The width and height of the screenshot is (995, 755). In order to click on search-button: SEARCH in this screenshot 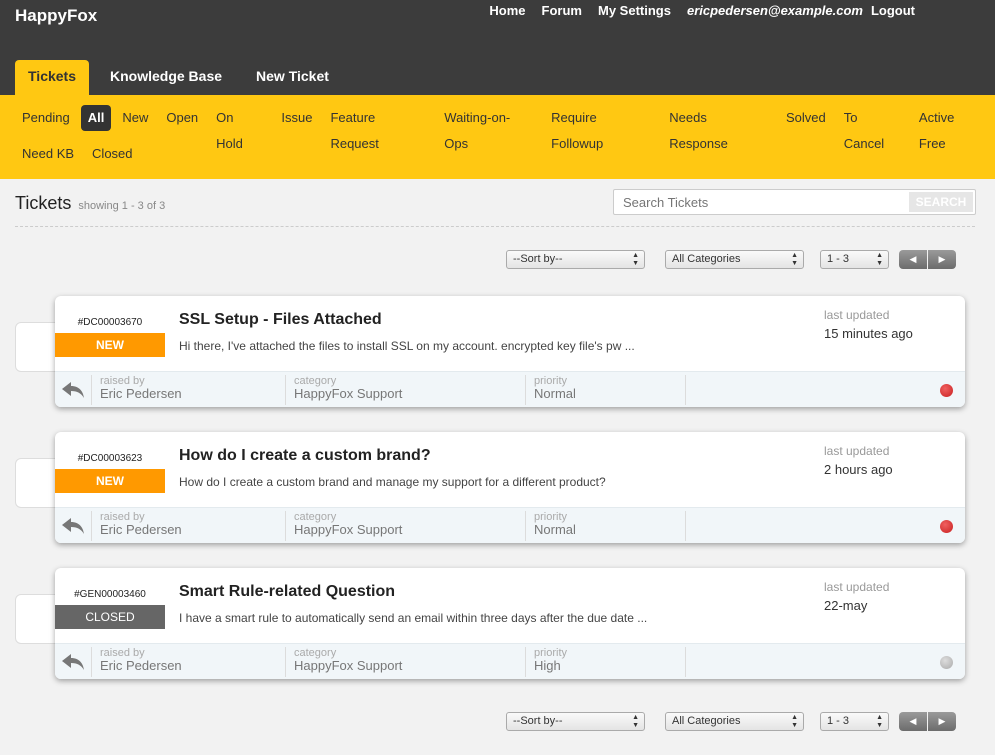, I will do `click(941, 202)`.